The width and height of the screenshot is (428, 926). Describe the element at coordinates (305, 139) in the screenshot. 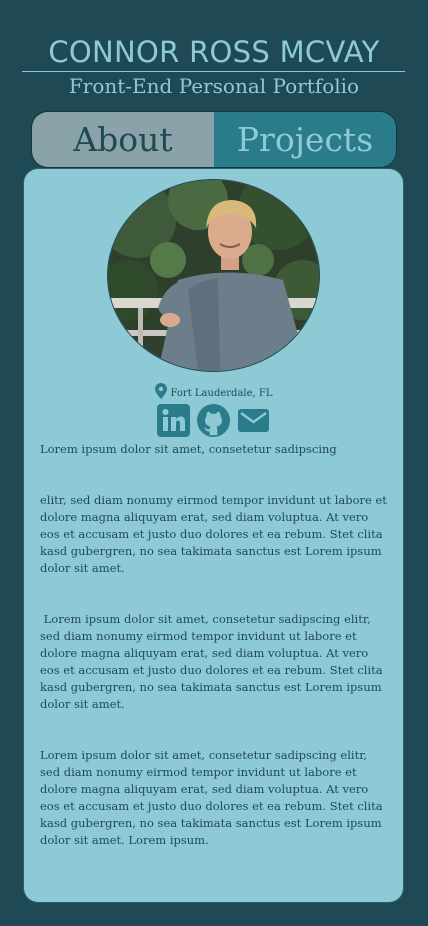

I see `tab-projects: Projects` at that location.